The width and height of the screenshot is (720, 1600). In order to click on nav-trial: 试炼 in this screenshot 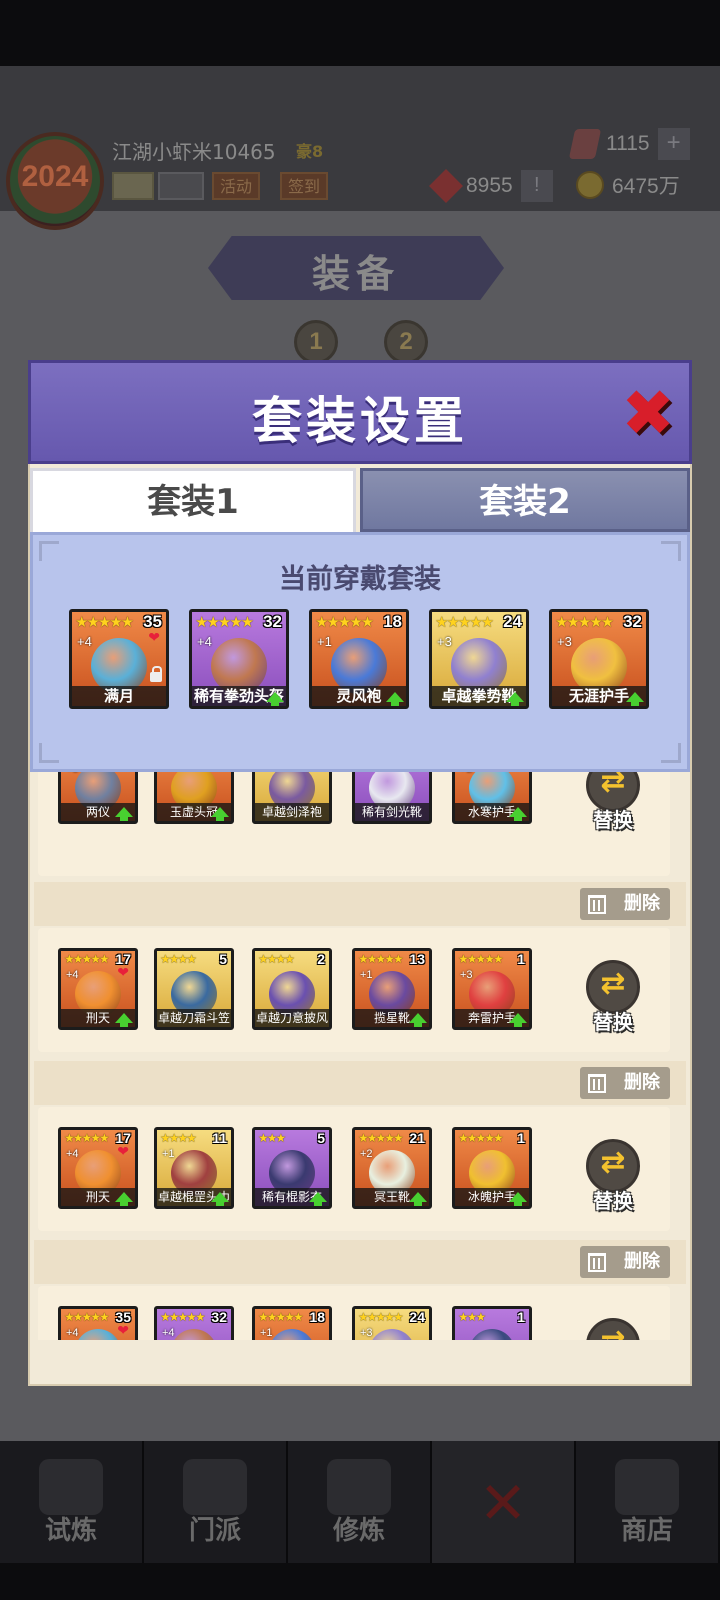, I will do `click(72, 1502)`.